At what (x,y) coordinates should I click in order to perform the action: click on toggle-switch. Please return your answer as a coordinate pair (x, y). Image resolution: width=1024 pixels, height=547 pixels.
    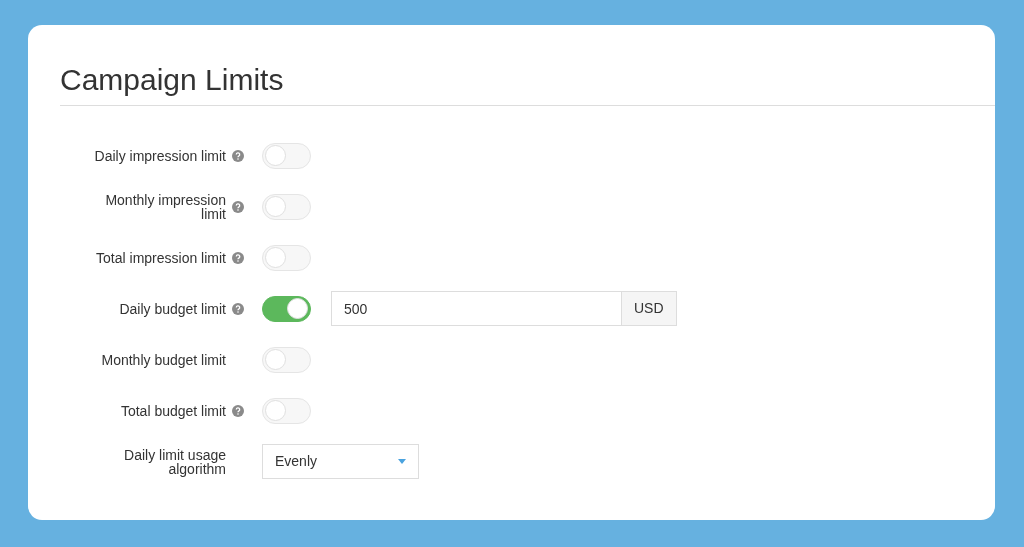
    Looking at the image, I should click on (286, 308).